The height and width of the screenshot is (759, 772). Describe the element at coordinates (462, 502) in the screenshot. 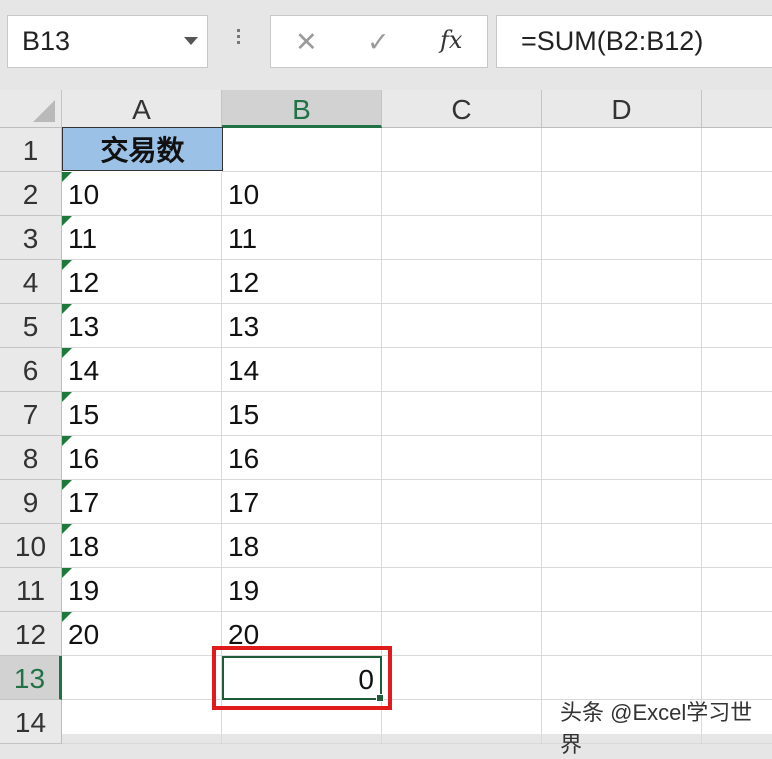

I see `cell-c9` at that location.